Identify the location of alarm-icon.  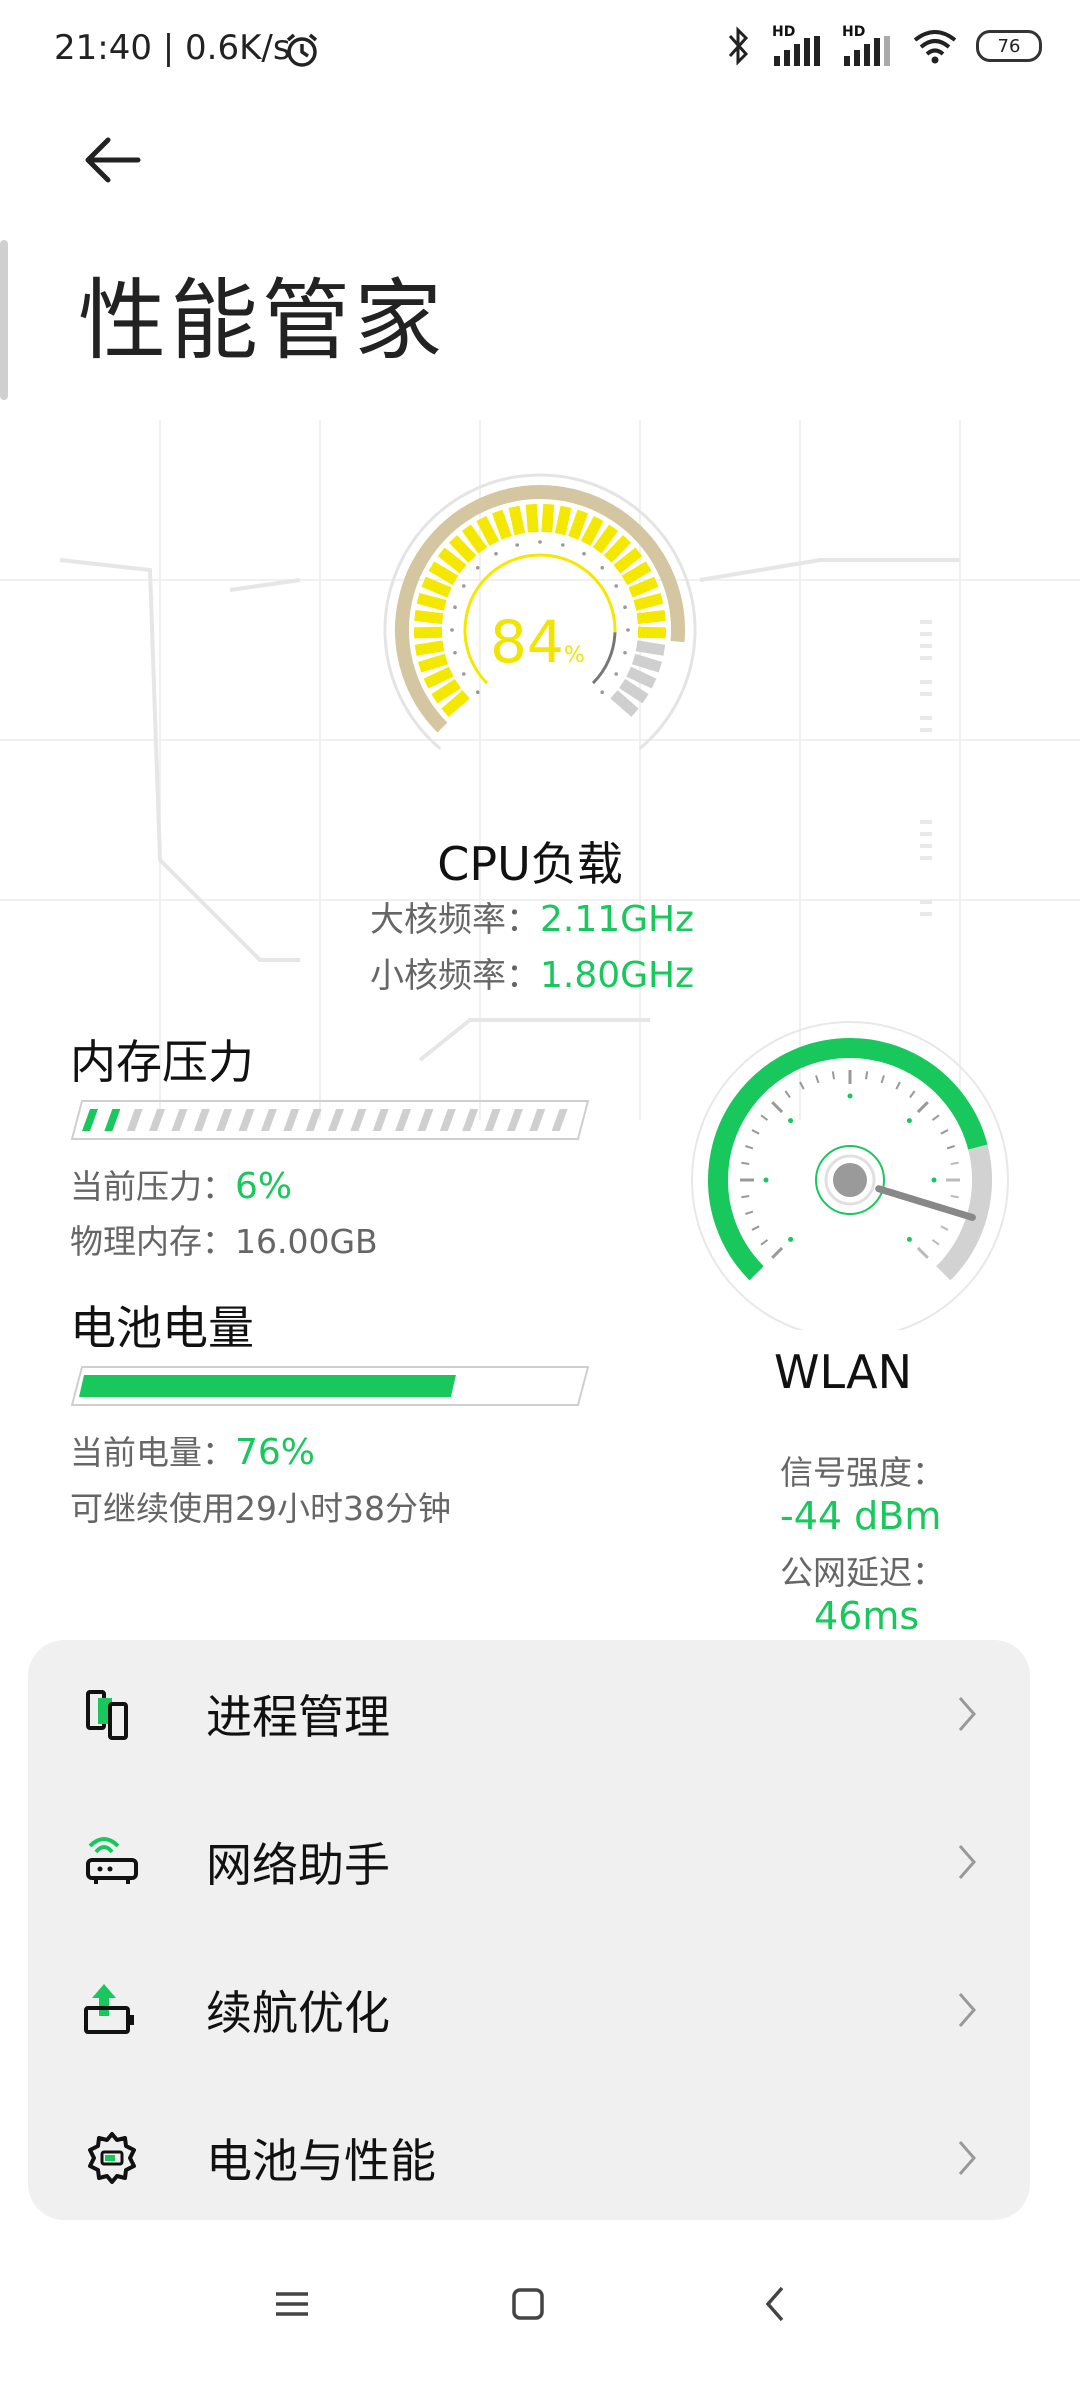
(302, 50).